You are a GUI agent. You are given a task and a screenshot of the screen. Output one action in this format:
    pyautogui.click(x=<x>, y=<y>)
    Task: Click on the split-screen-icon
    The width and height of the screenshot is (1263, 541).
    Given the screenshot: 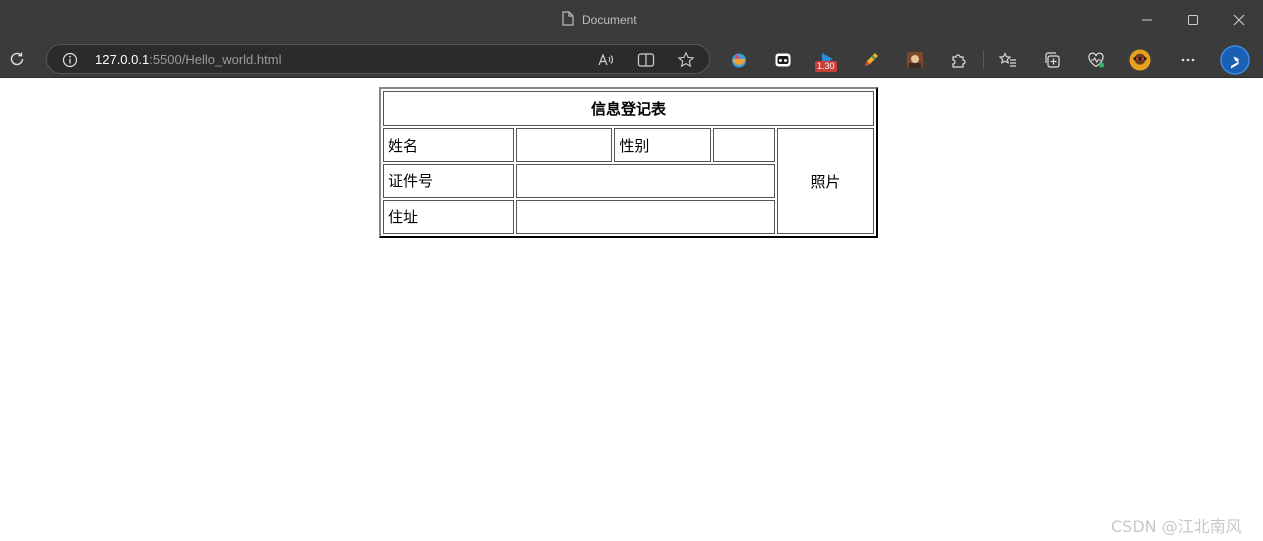 What is the action you would take?
    pyautogui.click(x=646, y=60)
    